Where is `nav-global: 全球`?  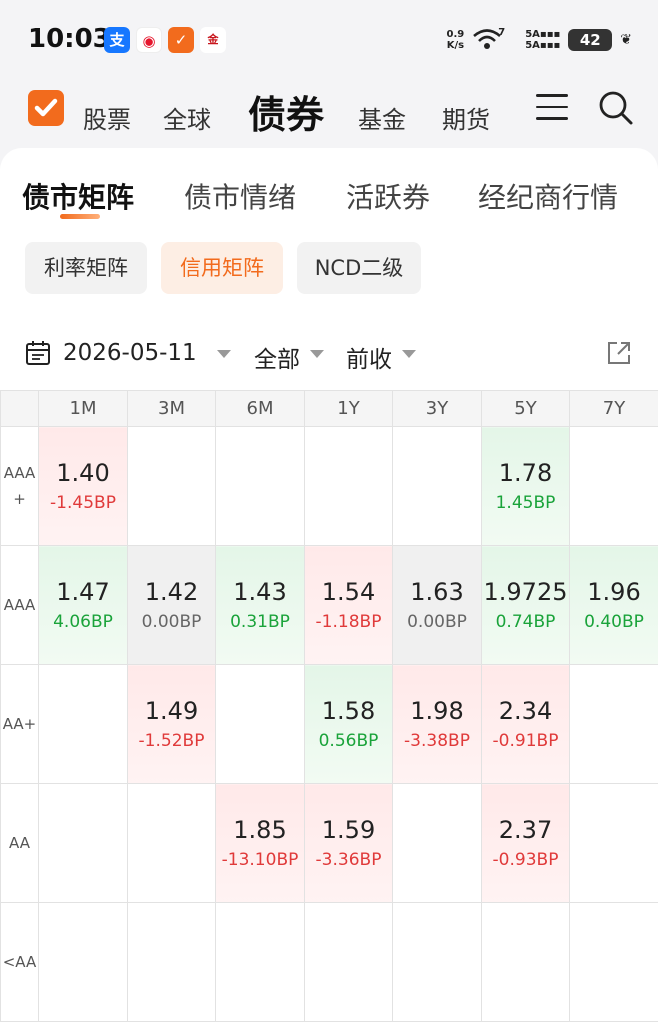
nav-global: 全球 is located at coordinates (187, 117).